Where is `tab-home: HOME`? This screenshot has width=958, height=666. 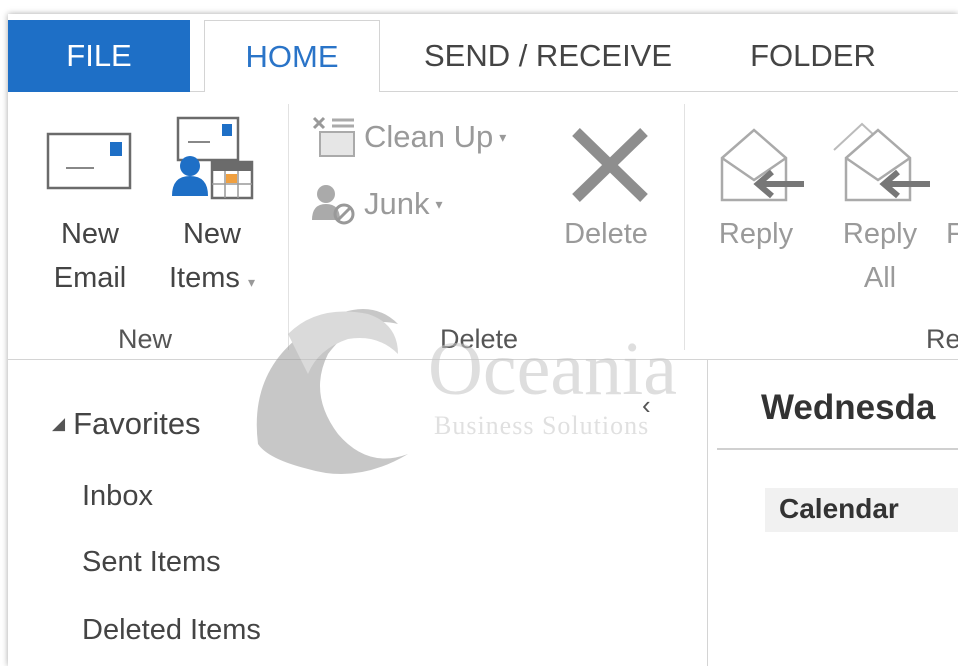 tab-home: HOME is located at coordinates (292, 56).